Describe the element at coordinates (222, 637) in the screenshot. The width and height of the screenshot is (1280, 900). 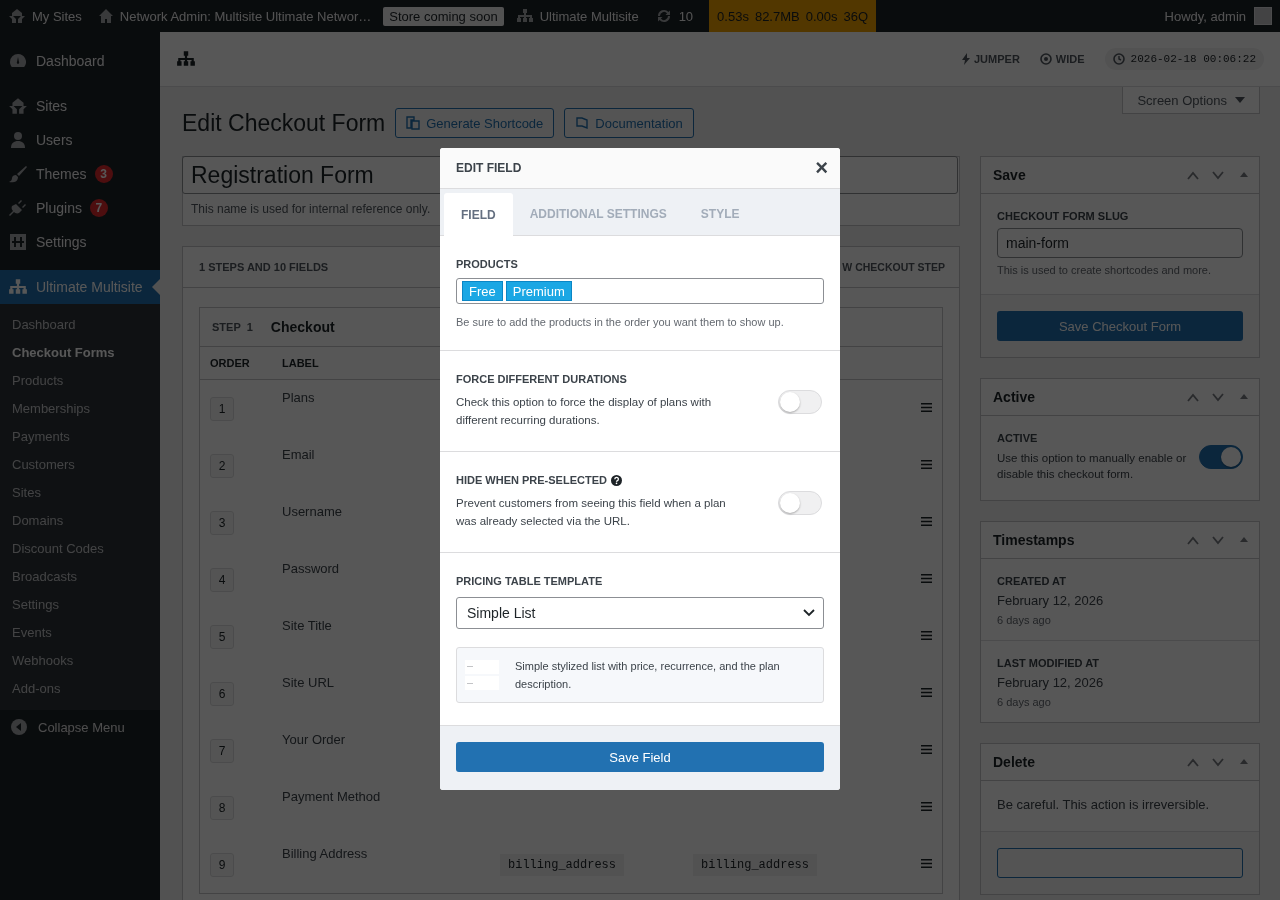
I see `order-number: 5` at that location.